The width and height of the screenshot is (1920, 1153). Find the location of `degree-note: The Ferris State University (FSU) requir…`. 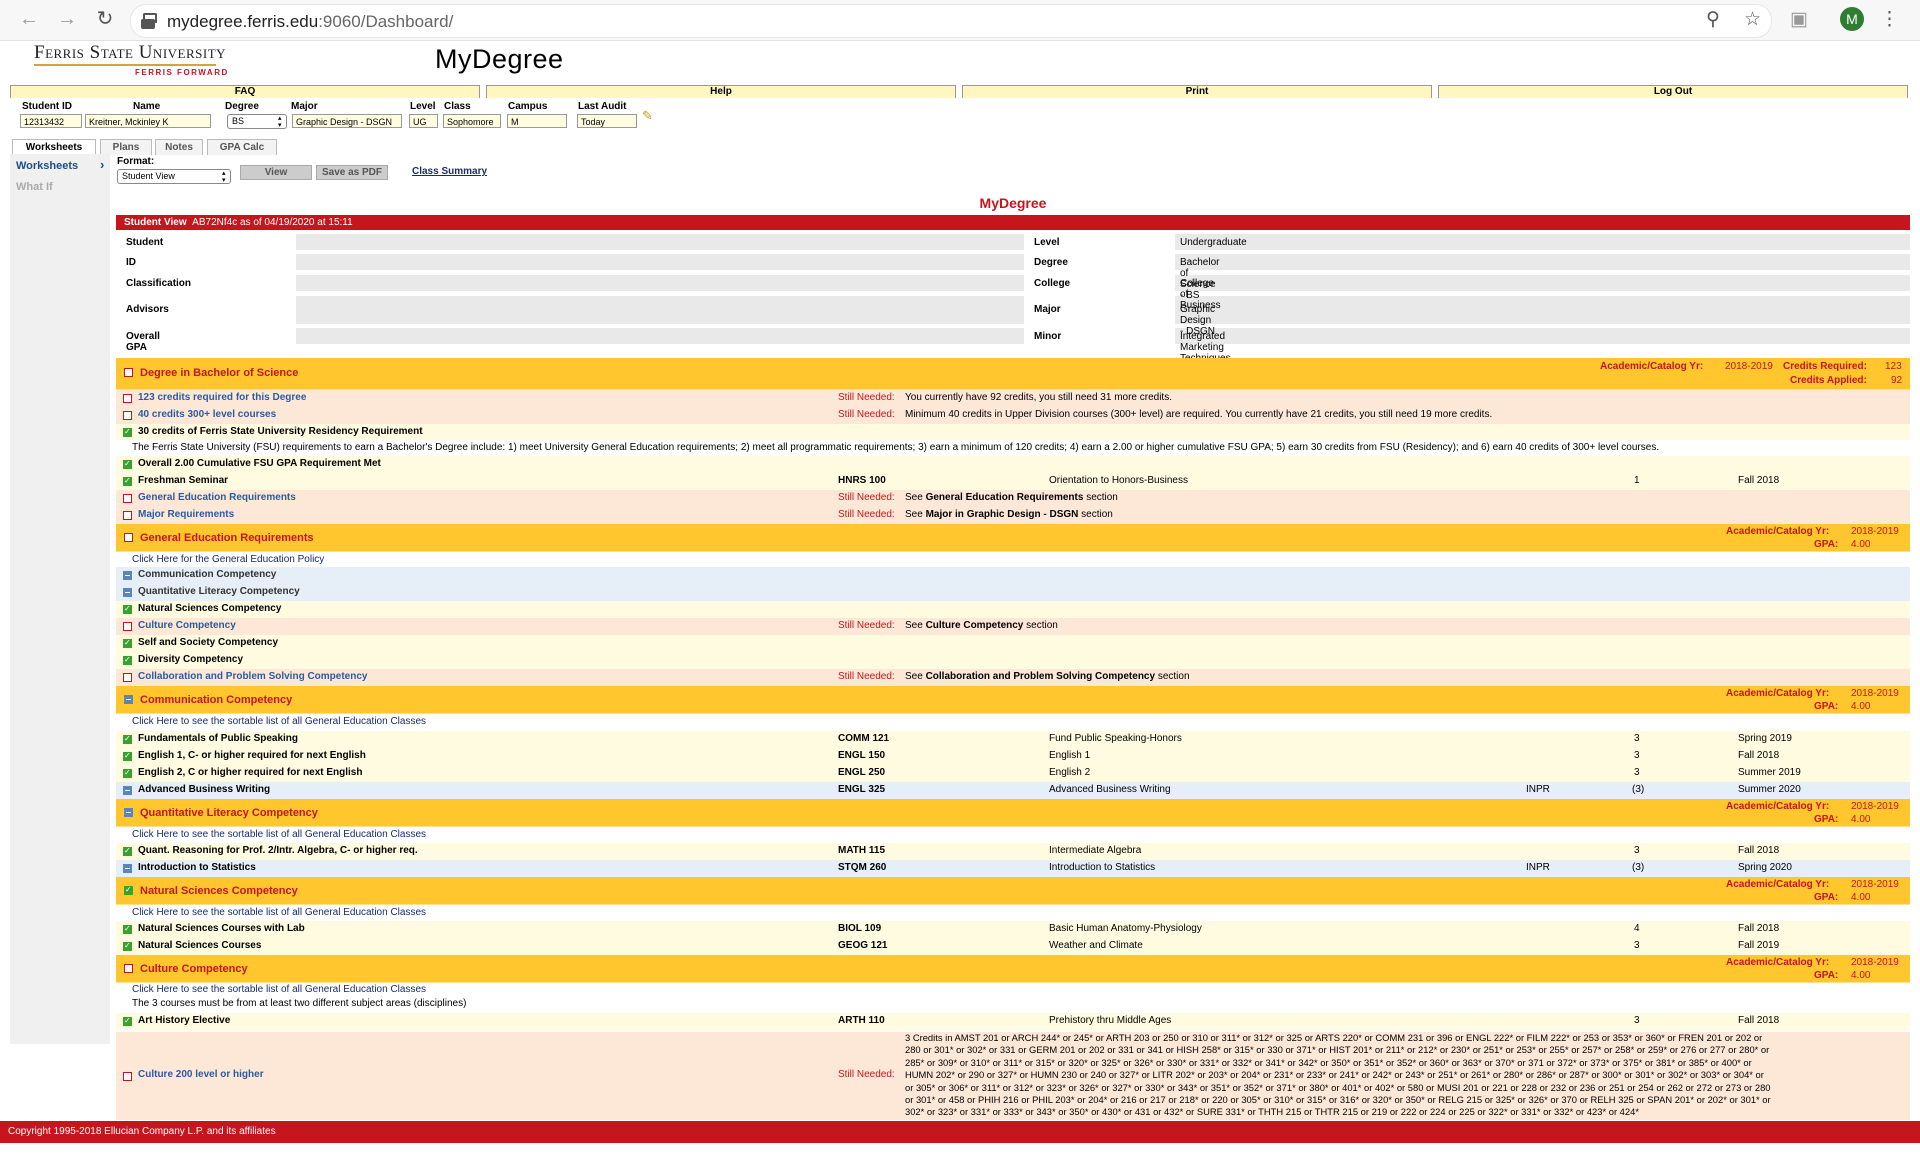

degree-note: The Ferris State University (FSU) requir… is located at coordinates (1013, 448).